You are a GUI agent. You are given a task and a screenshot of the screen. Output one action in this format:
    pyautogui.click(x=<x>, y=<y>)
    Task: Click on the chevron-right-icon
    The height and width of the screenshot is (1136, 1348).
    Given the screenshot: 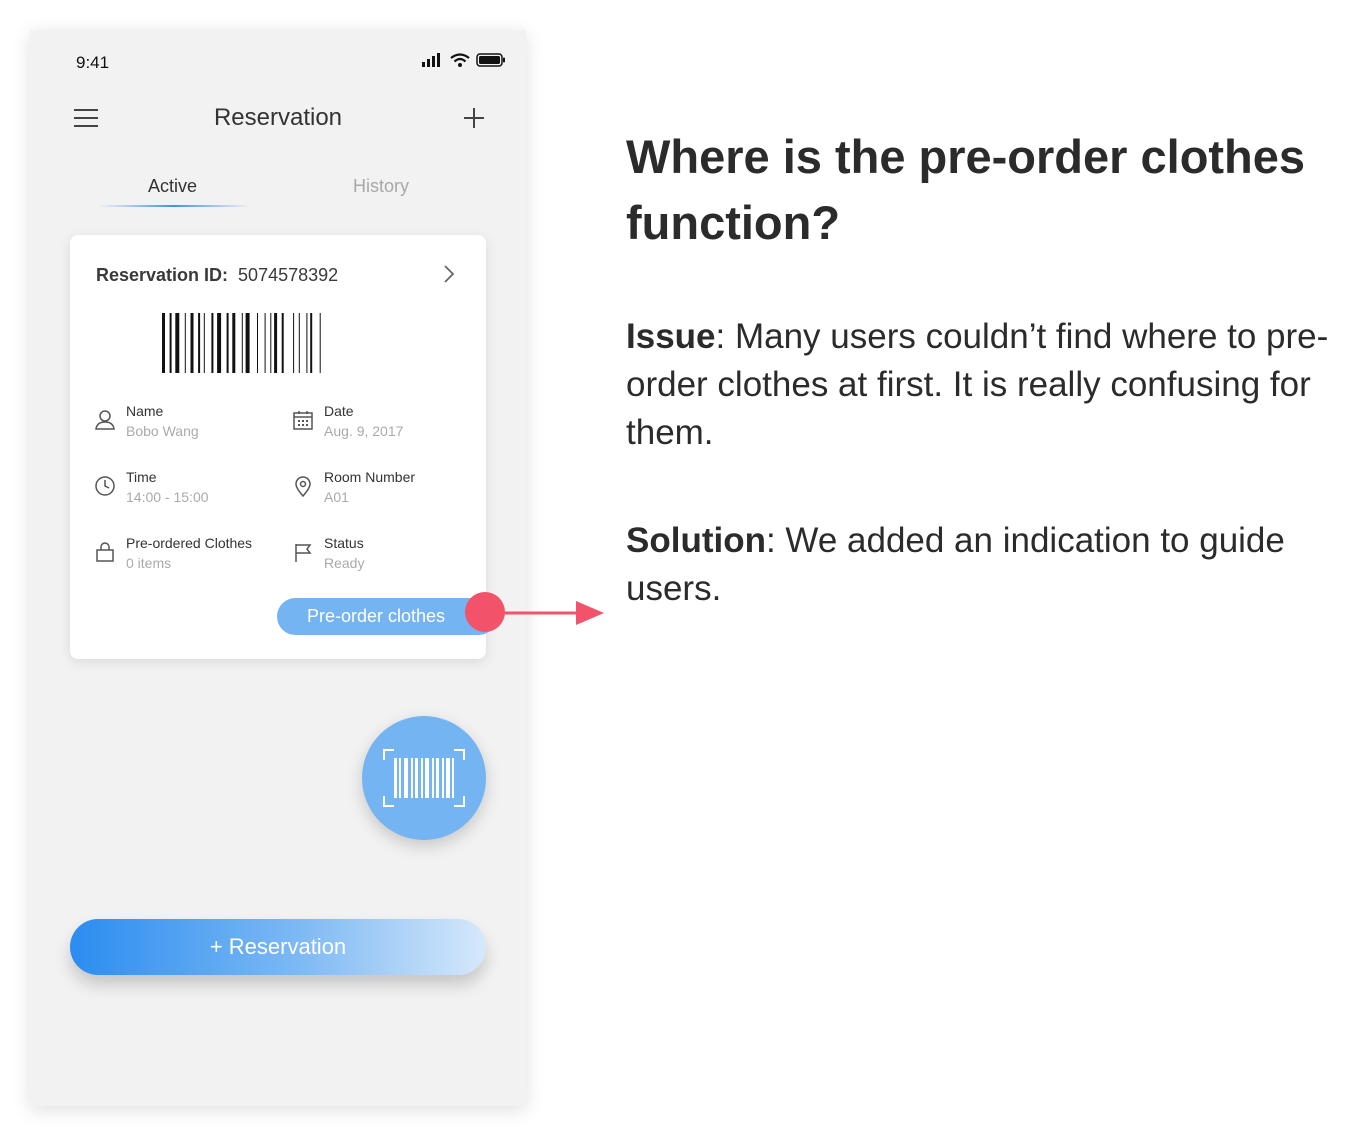 What is the action you would take?
    pyautogui.click(x=449, y=274)
    